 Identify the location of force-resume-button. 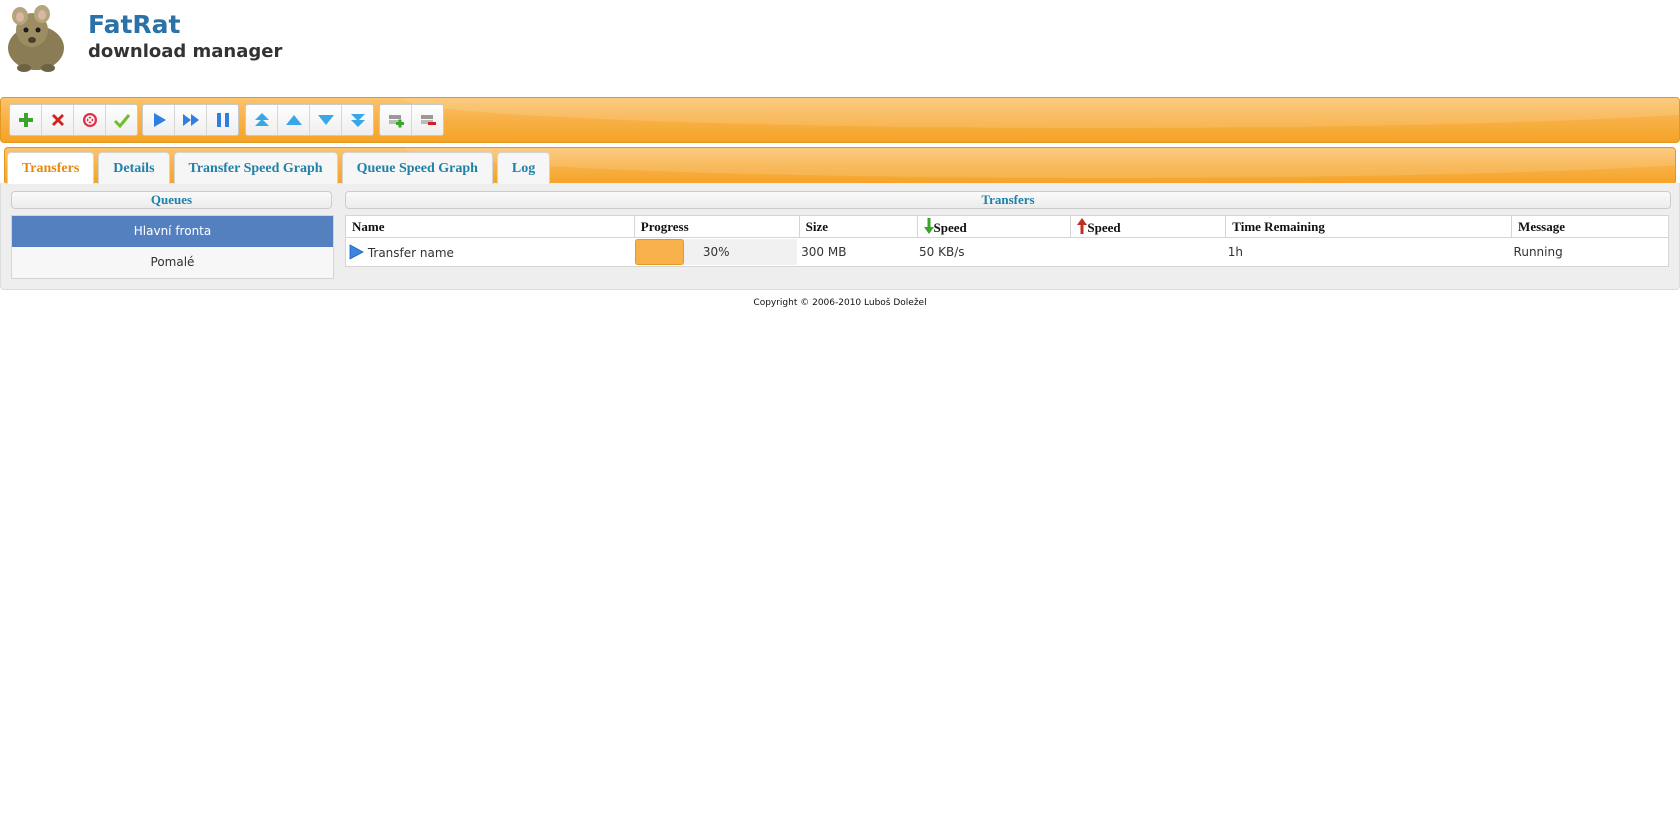
(191, 120).